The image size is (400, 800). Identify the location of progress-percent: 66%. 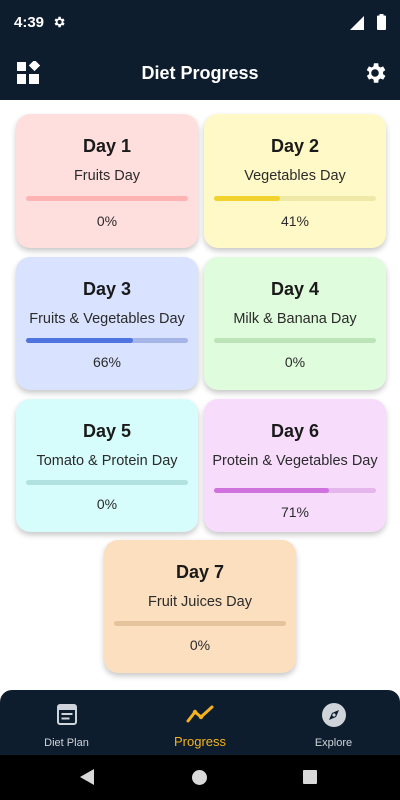
(107, 362).